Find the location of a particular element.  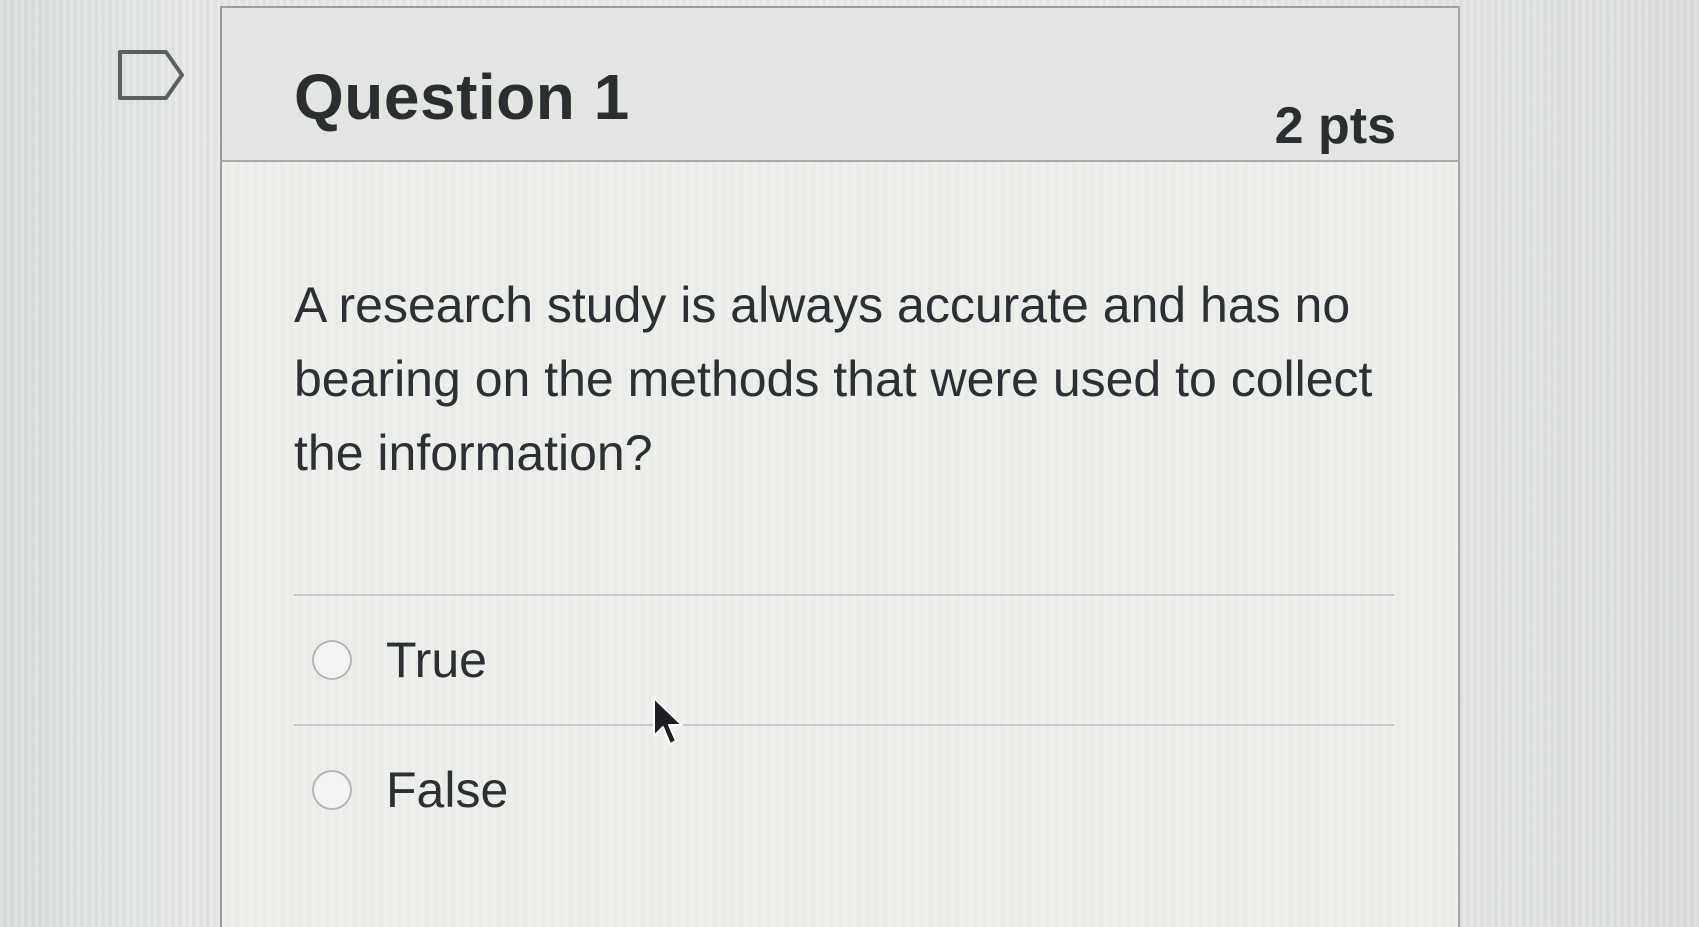

radio-button-false is located at coordinates (332, 790).